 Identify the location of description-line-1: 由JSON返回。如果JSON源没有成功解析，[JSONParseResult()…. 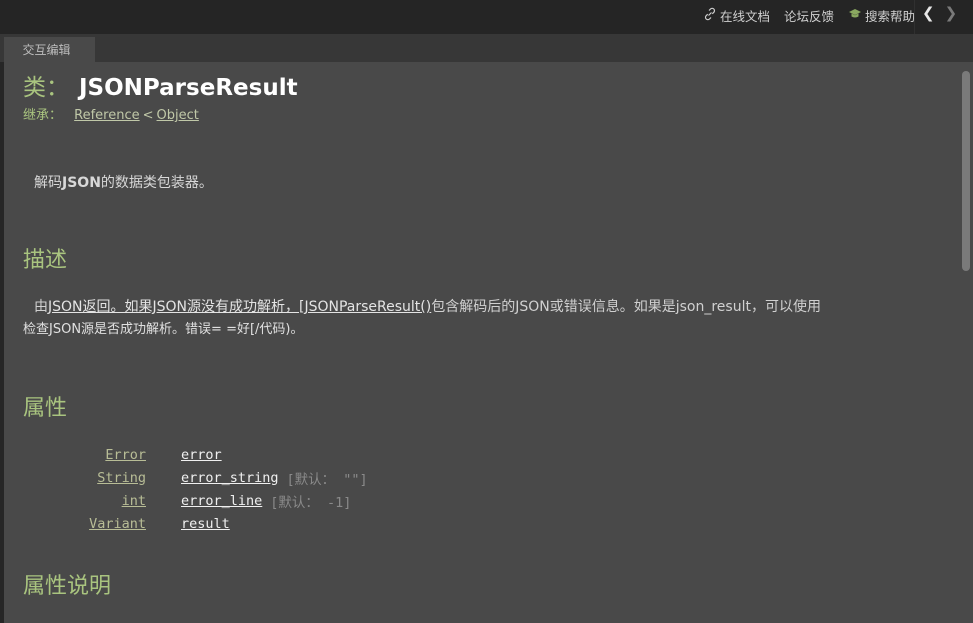
(427, 306).